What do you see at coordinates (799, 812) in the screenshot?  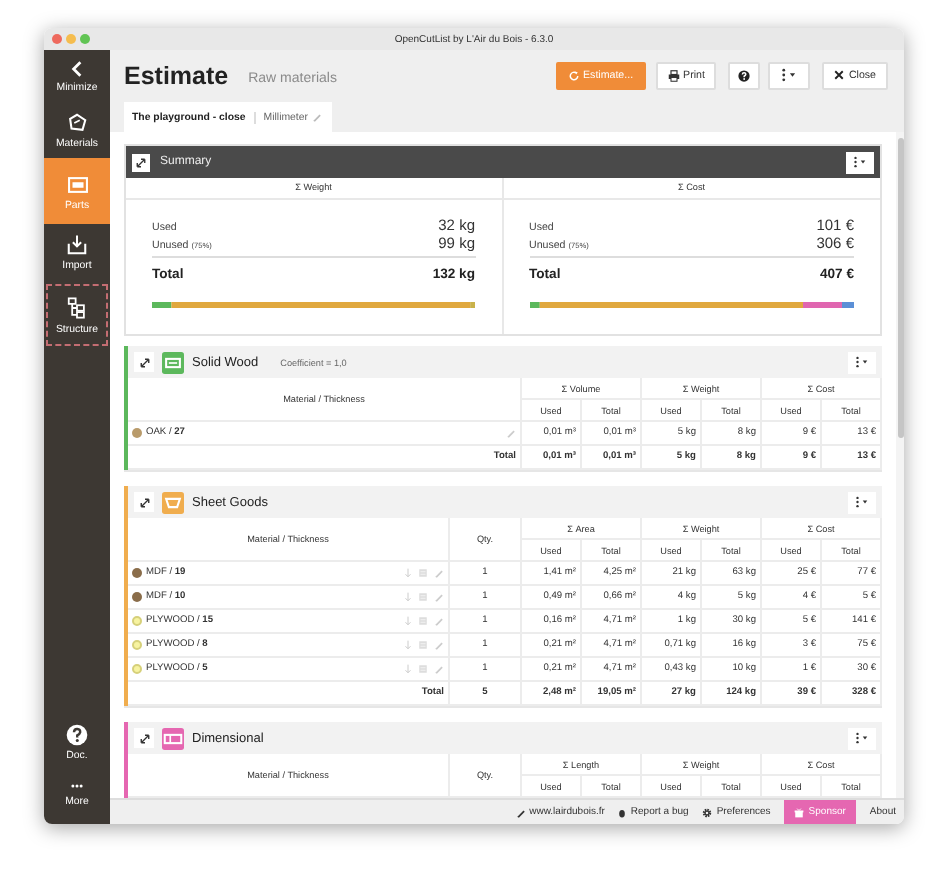 I see `gift-icon` at bounding box center [799, 812].